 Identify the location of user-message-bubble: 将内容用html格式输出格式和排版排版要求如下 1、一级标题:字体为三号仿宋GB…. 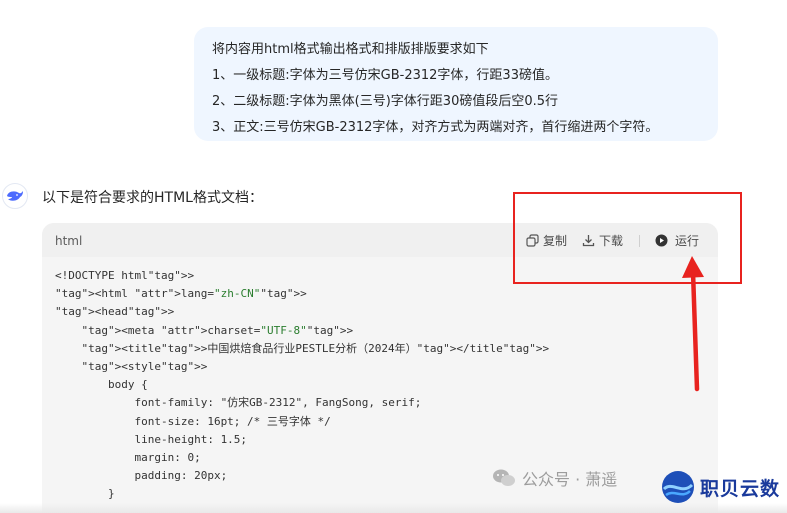
(456, 84).